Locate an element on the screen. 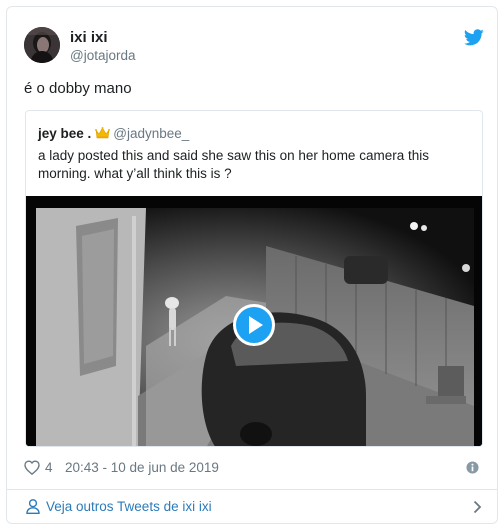 The image size is (504, 530). more-tweets-label: Veja outros Tweets de ixi ixi is located at coordinates (129, 506).